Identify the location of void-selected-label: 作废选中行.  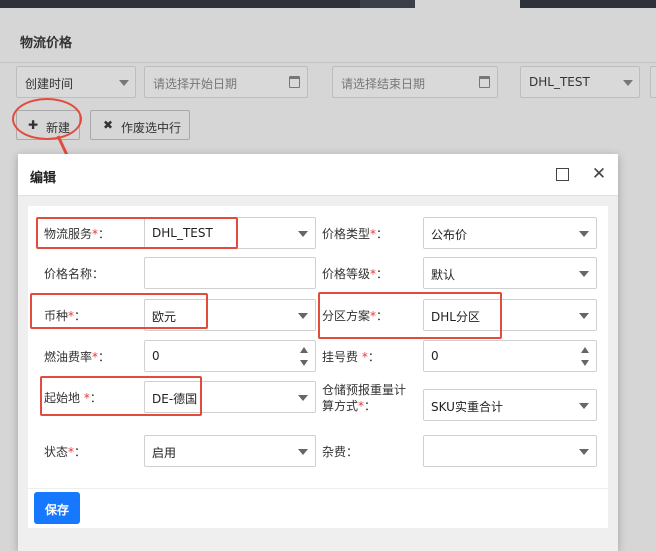
(151, 128).